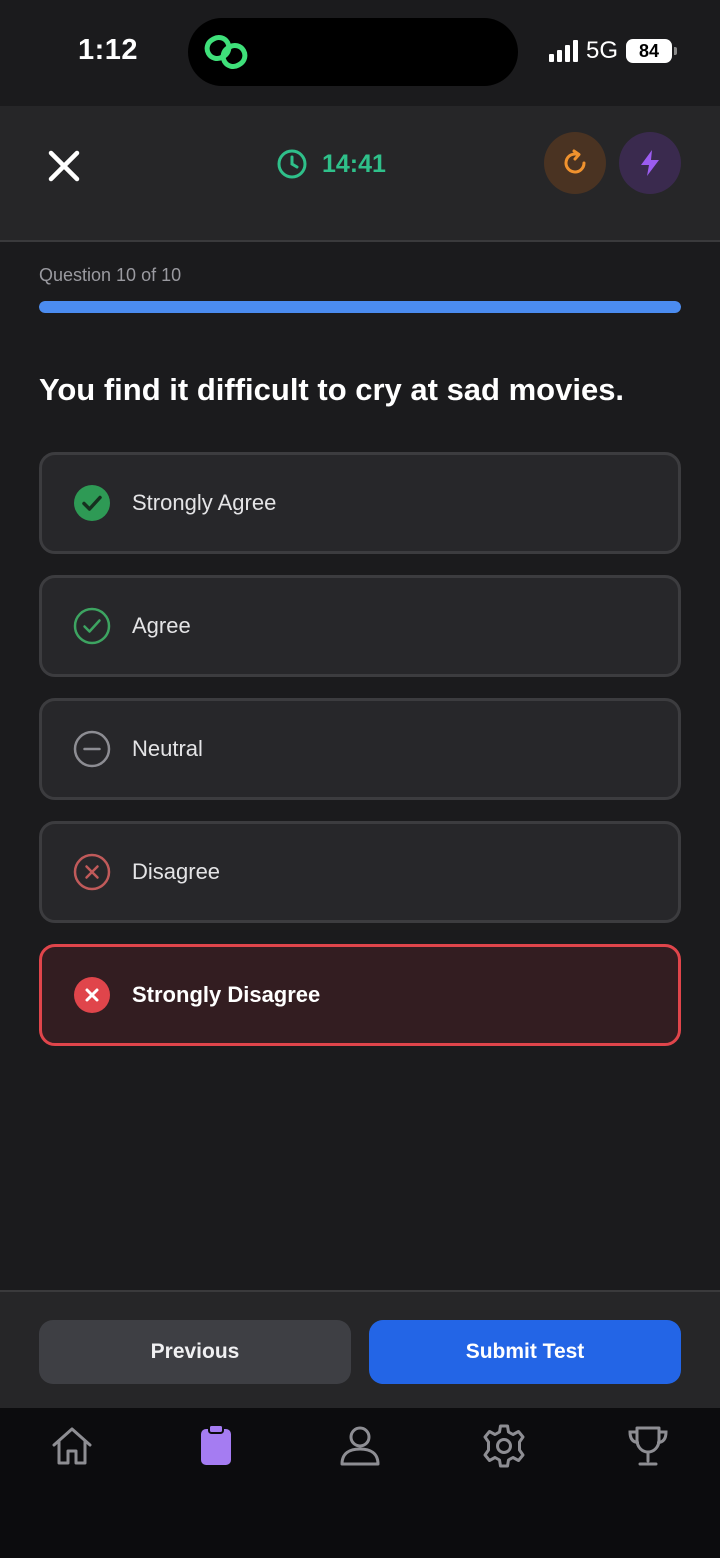  I want to click on outline-check-circle-icon, so click(92, 626).